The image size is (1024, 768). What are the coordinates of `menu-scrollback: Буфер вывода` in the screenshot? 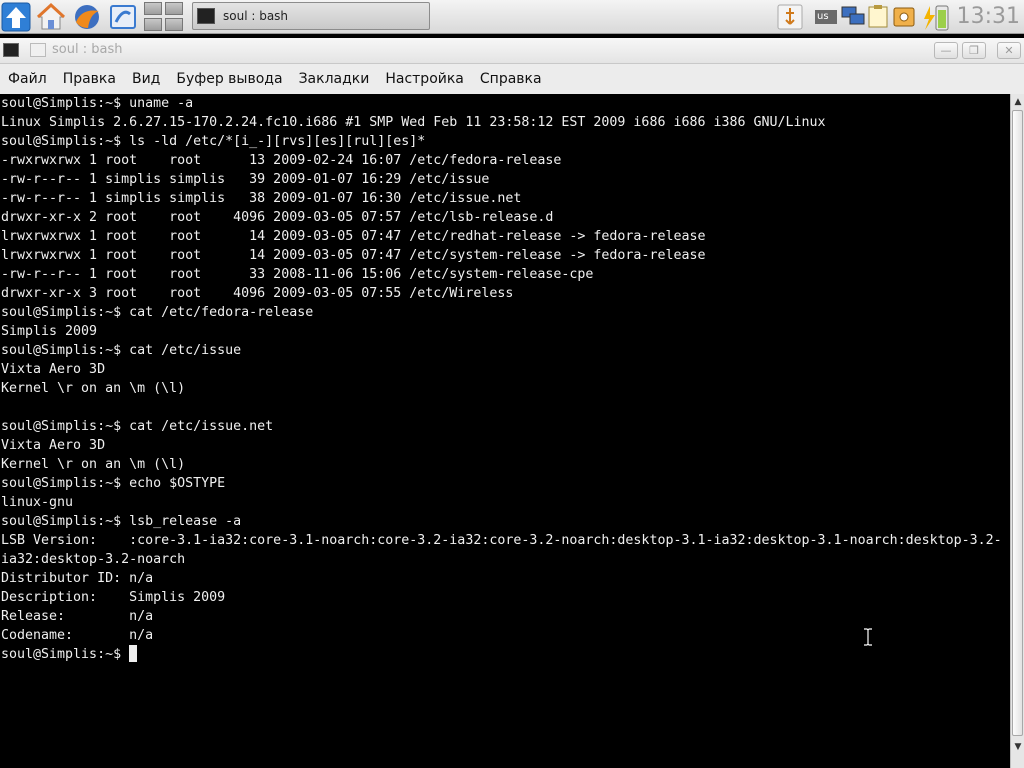 It's located at (229, 79).